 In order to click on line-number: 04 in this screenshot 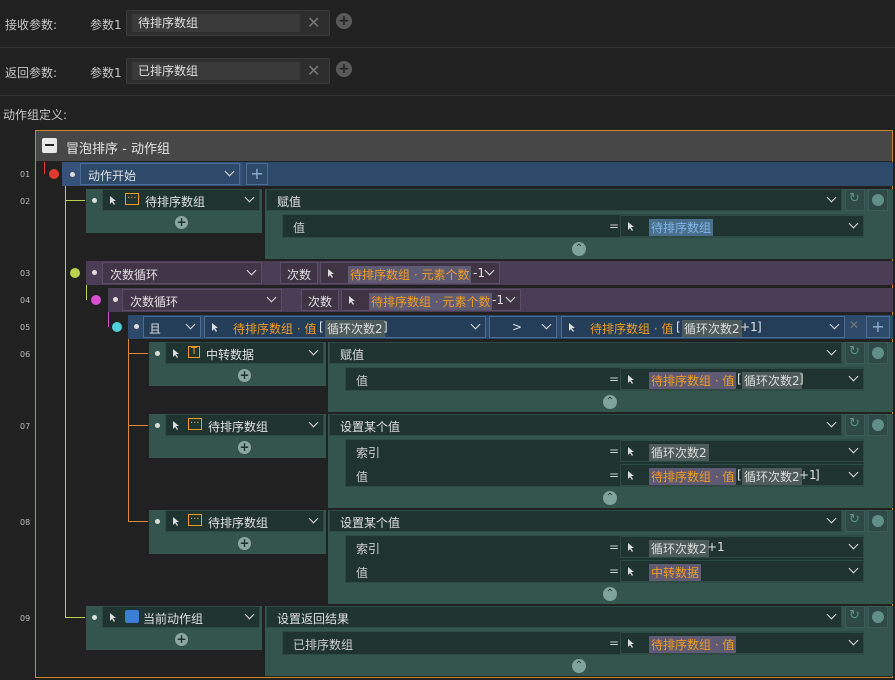, I will do `click(25, 300)`.